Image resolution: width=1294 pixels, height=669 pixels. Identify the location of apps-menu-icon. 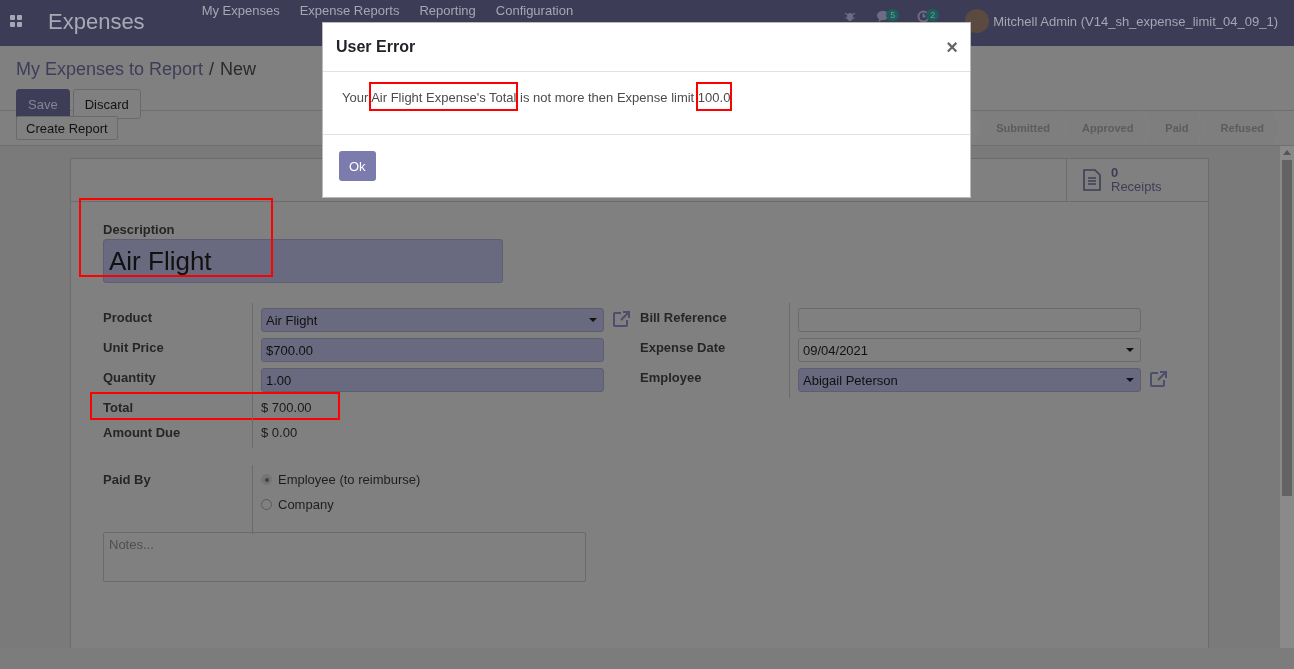
(16, 21).